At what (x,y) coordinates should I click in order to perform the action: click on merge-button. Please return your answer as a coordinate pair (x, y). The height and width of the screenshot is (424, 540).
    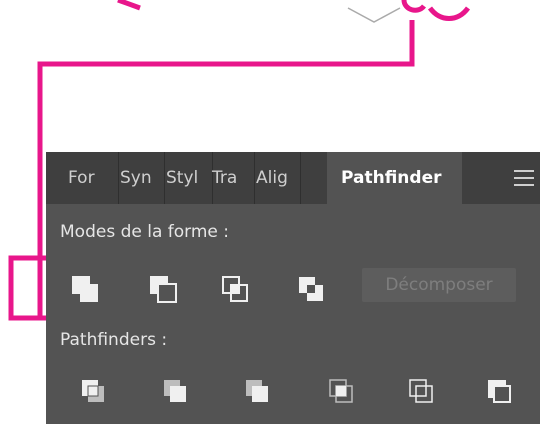
    Looking at the image, I should click on (257, 391).